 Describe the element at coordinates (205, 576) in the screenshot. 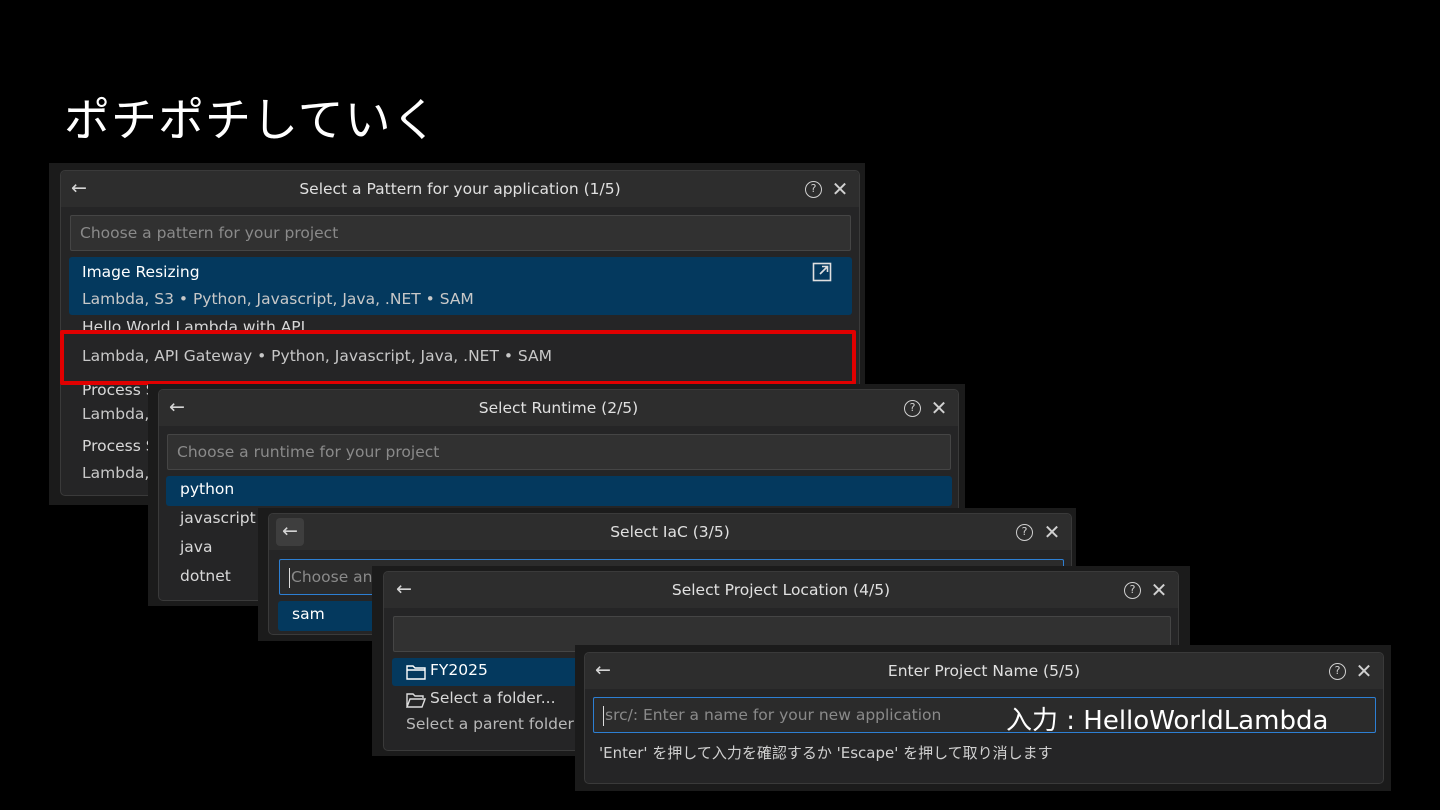

I see `item-label: dotnet` at that location.